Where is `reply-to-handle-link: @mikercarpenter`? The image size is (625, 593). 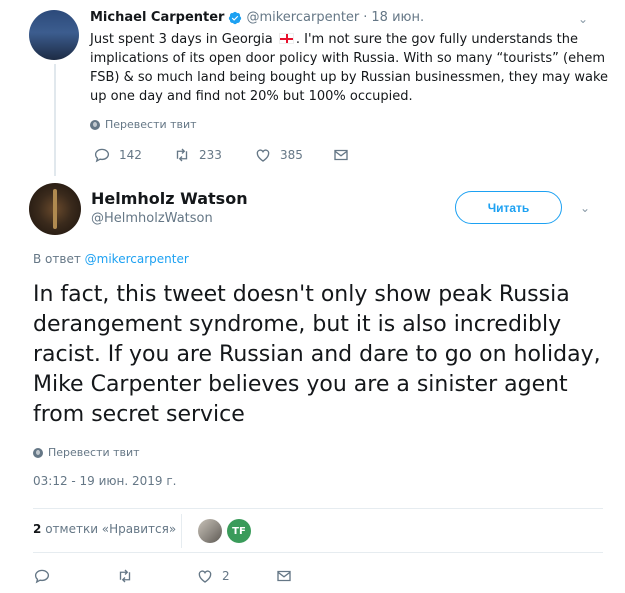
reply-to-handle-link: @mikercarpenter is located at coordinates (137, 259).